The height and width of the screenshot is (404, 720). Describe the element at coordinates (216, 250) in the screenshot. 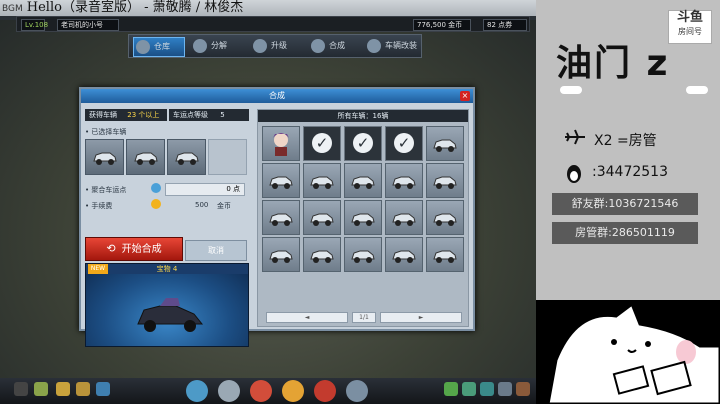

I see `cancel-button: 取消` at that location.